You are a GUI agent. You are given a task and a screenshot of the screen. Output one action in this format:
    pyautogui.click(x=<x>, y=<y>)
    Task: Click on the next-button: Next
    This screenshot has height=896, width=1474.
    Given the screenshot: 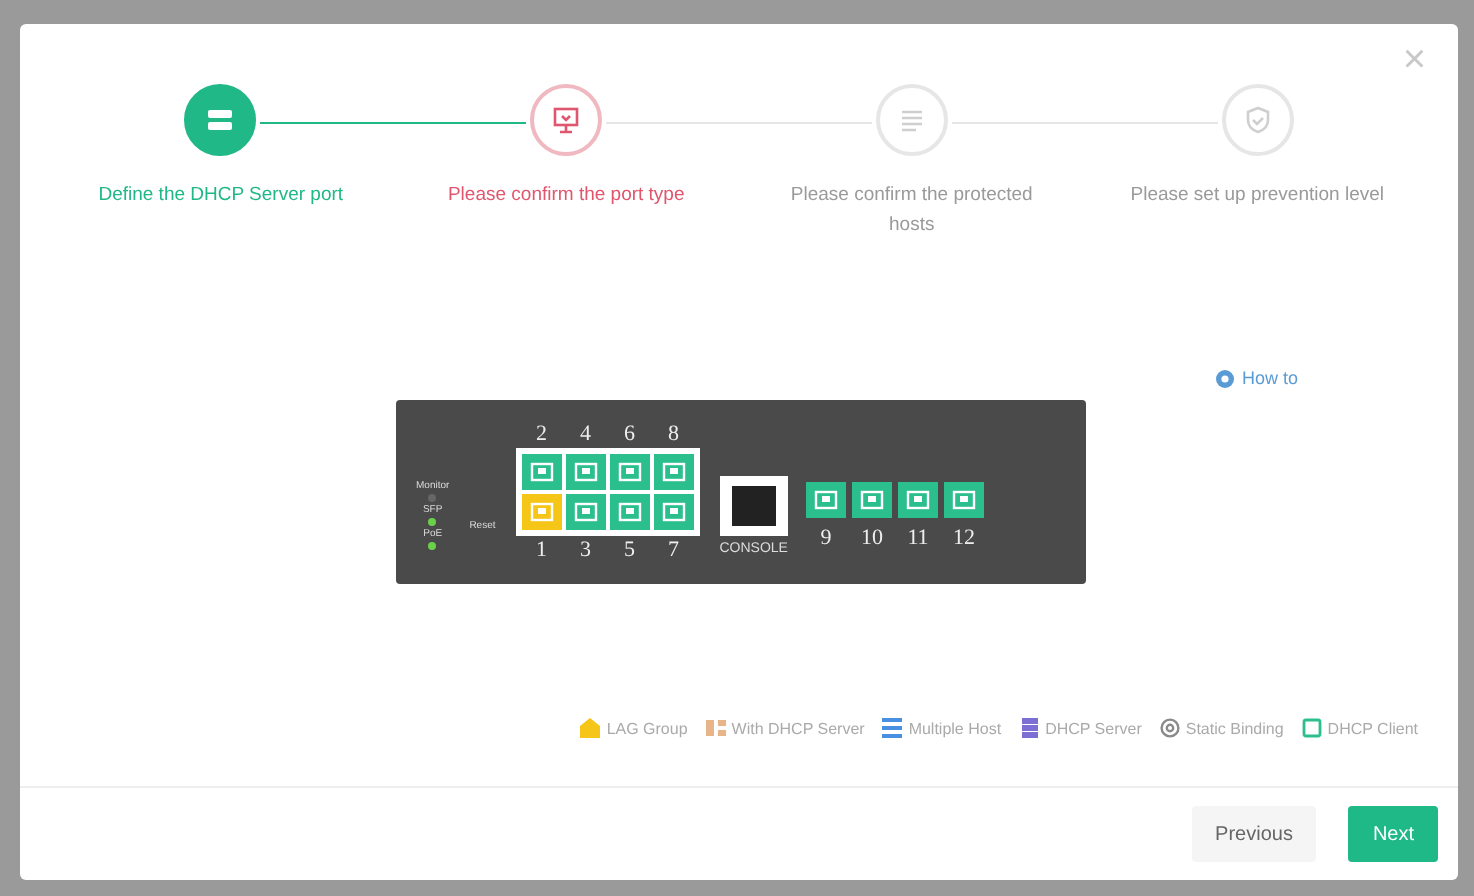 What is the action you would take?
    pyautogui.click(x=1393, y=834)
    